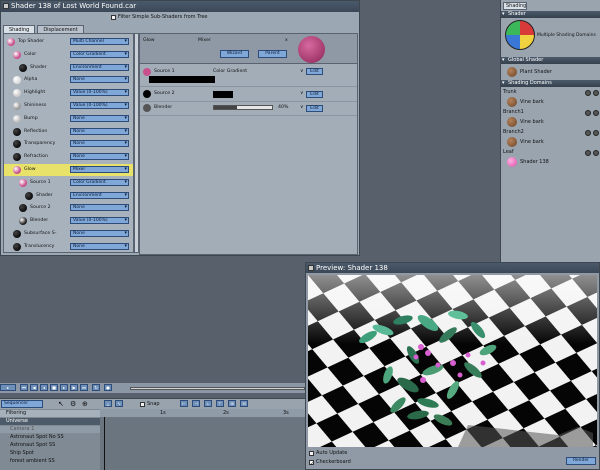 This screenshot has height=470, width=600. I want to click on shader-type-dropdown: Multi Channel, so click(99, 41).